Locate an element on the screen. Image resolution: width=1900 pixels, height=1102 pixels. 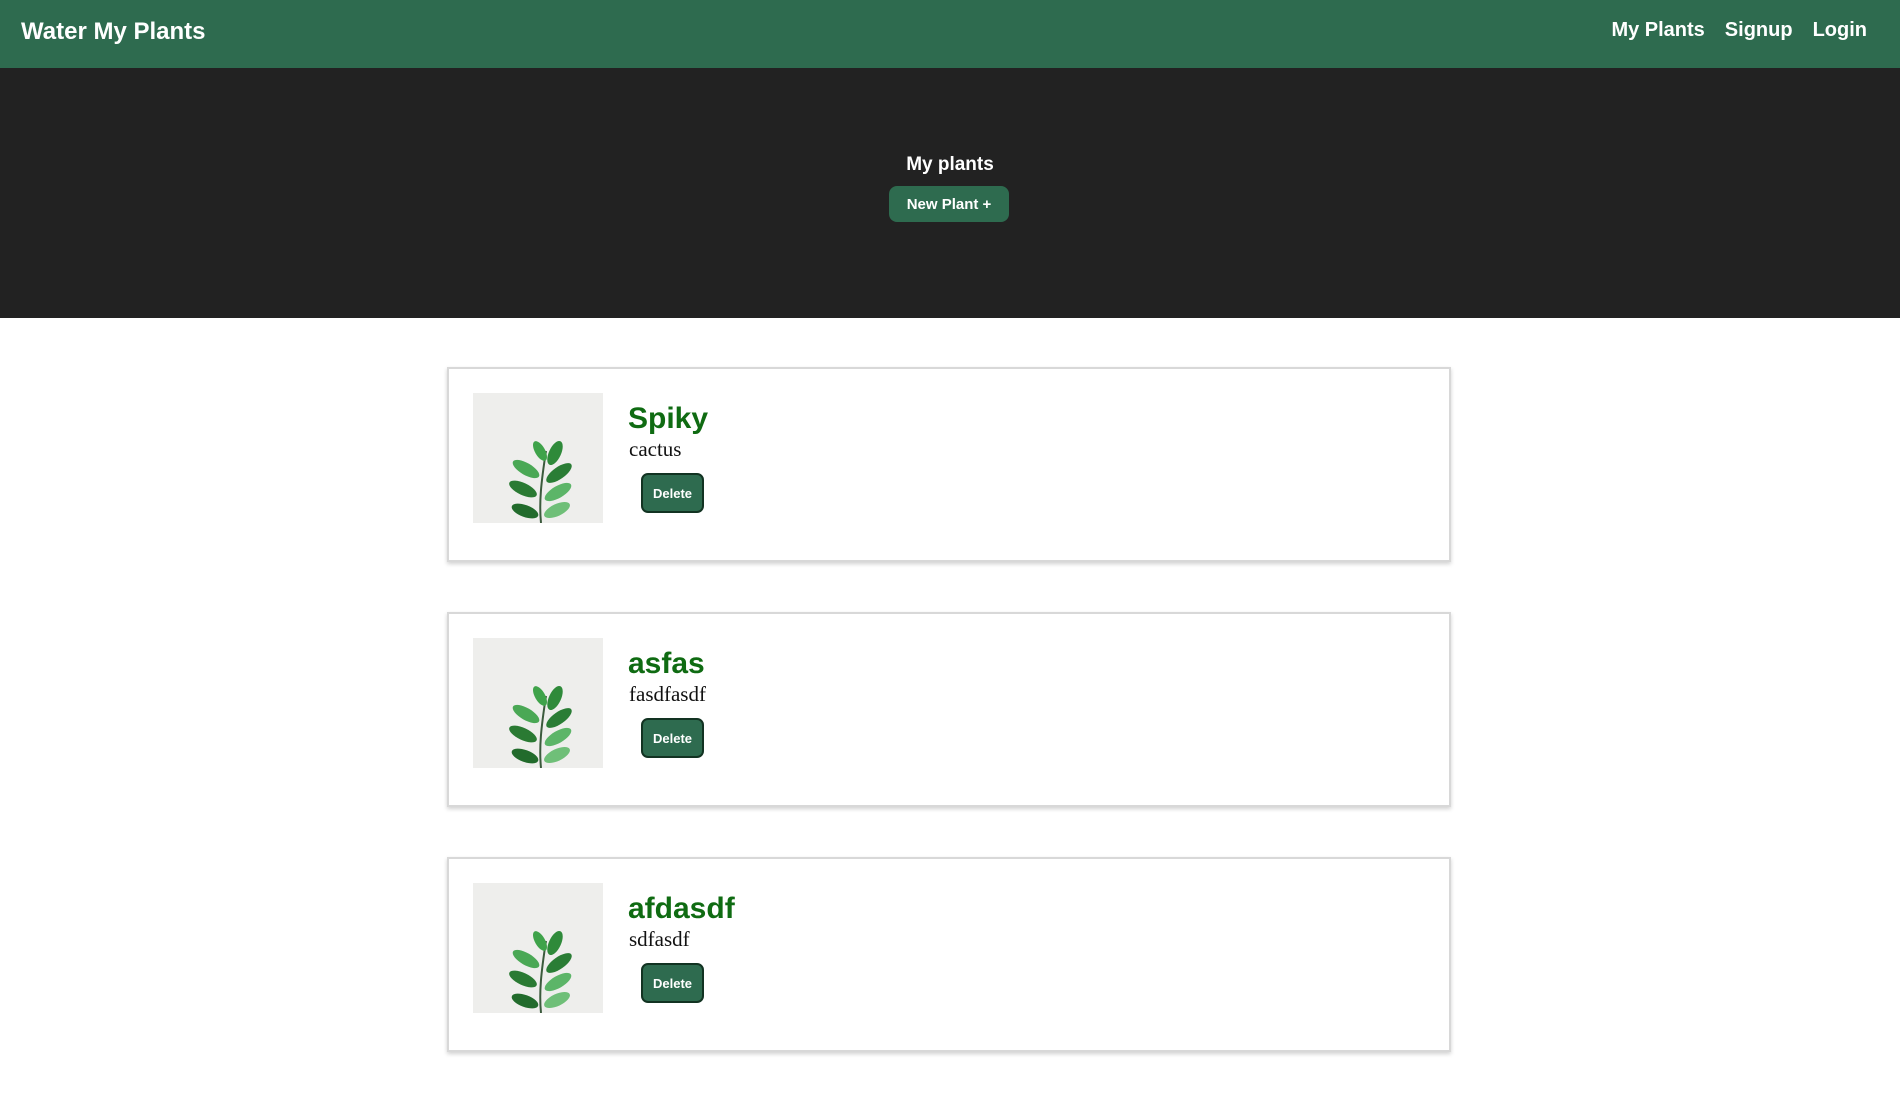
plant-card: afdasdf sdfasdf Delete is located at coordinates (949, 954).